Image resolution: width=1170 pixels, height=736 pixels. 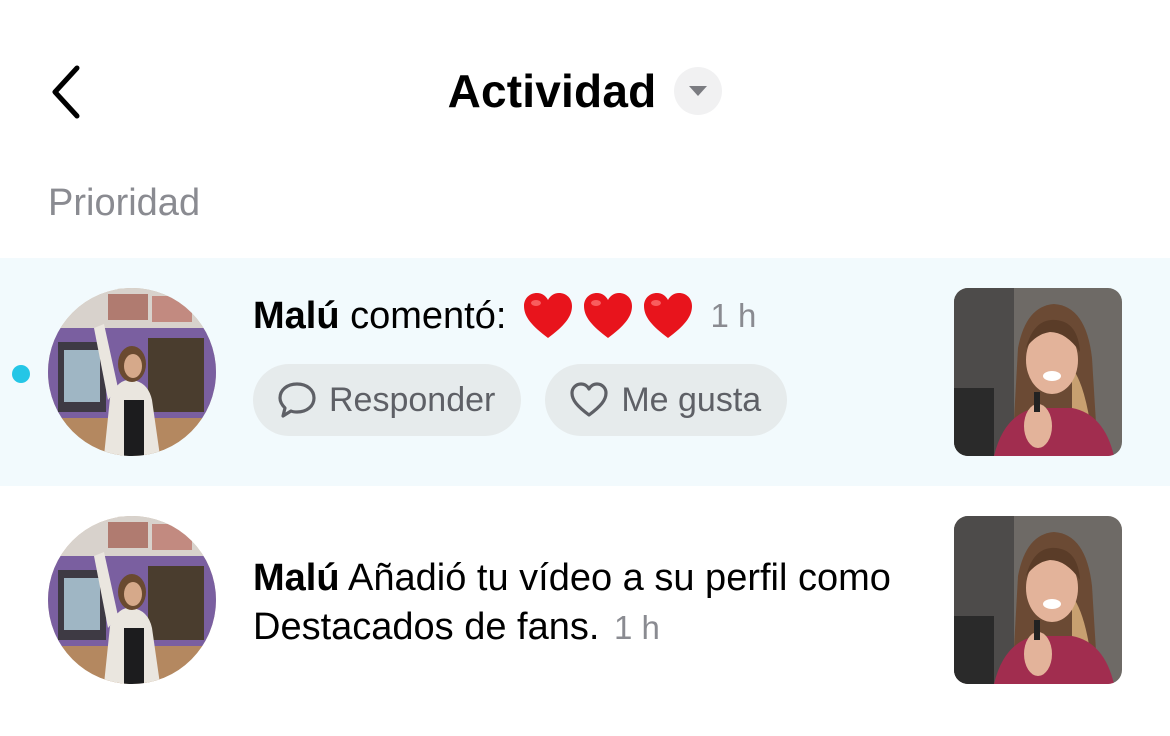 I want to click on header: Actividad, so click(x=585, y=91).